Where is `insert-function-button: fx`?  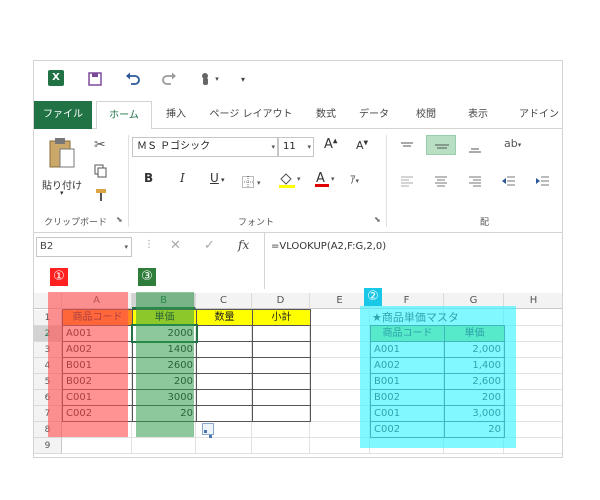
insert-function-button: fx is located at coordinates (243, 245).